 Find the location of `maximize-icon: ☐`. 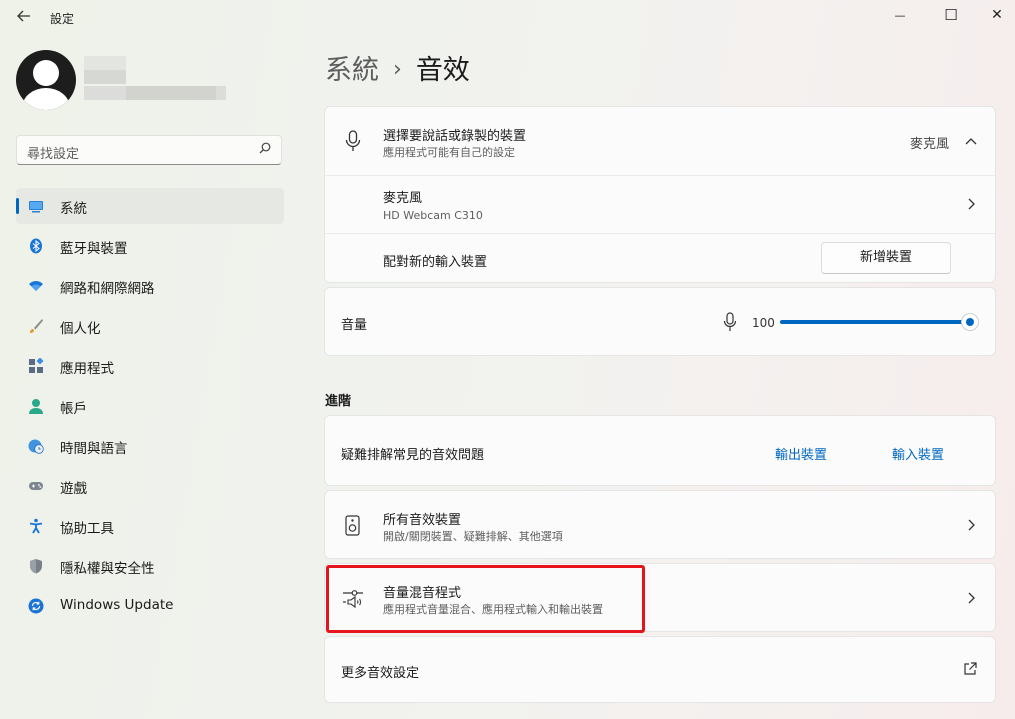

maximize-icon: ☐ is located at coordinates (951, 15).